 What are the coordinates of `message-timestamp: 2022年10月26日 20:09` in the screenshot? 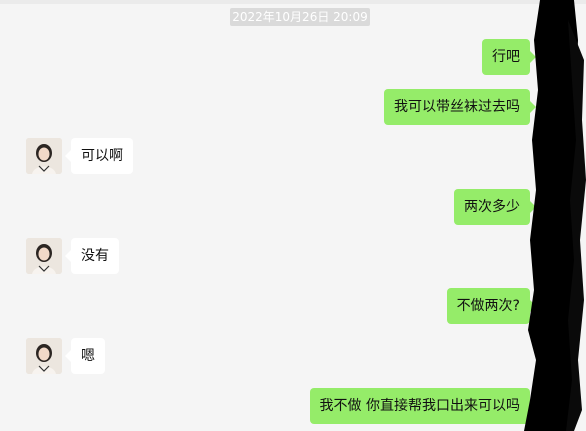 It's located at (300, 17).